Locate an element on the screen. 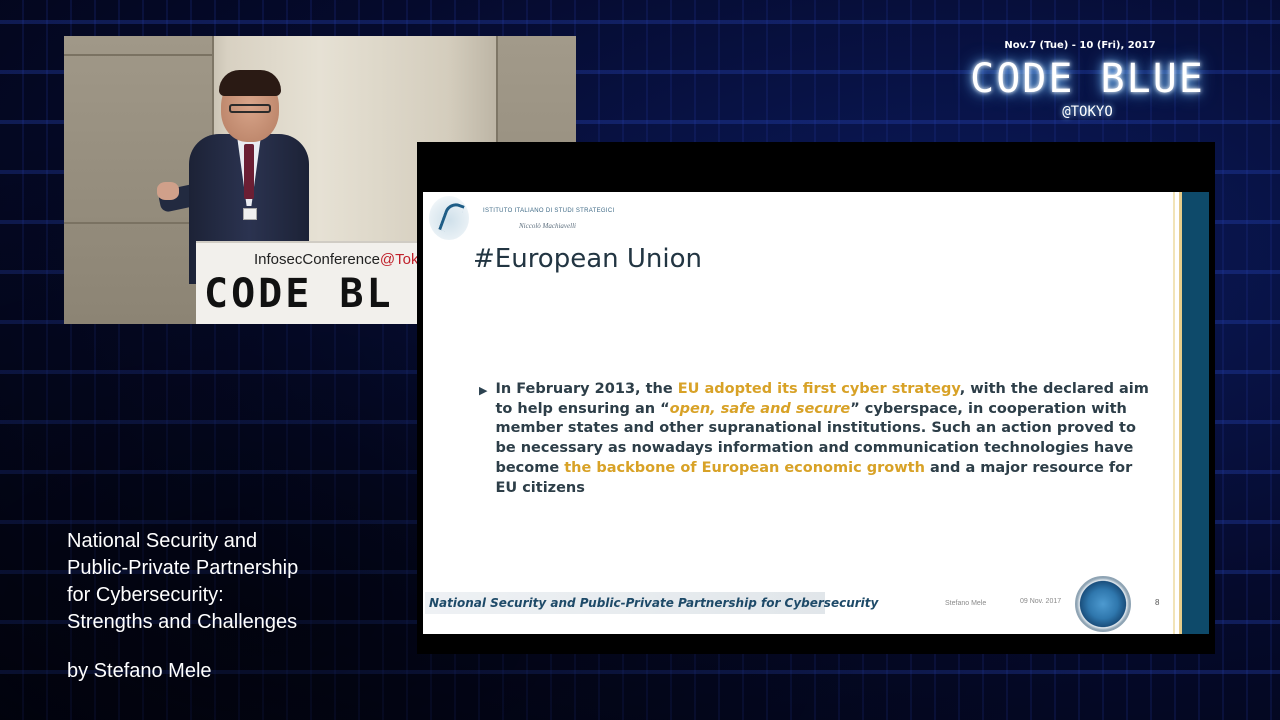 This screenshot has height=720, width=1280. bullet-highlight: EU adopted its first cyber strategy is located at coordinates (818, 389).